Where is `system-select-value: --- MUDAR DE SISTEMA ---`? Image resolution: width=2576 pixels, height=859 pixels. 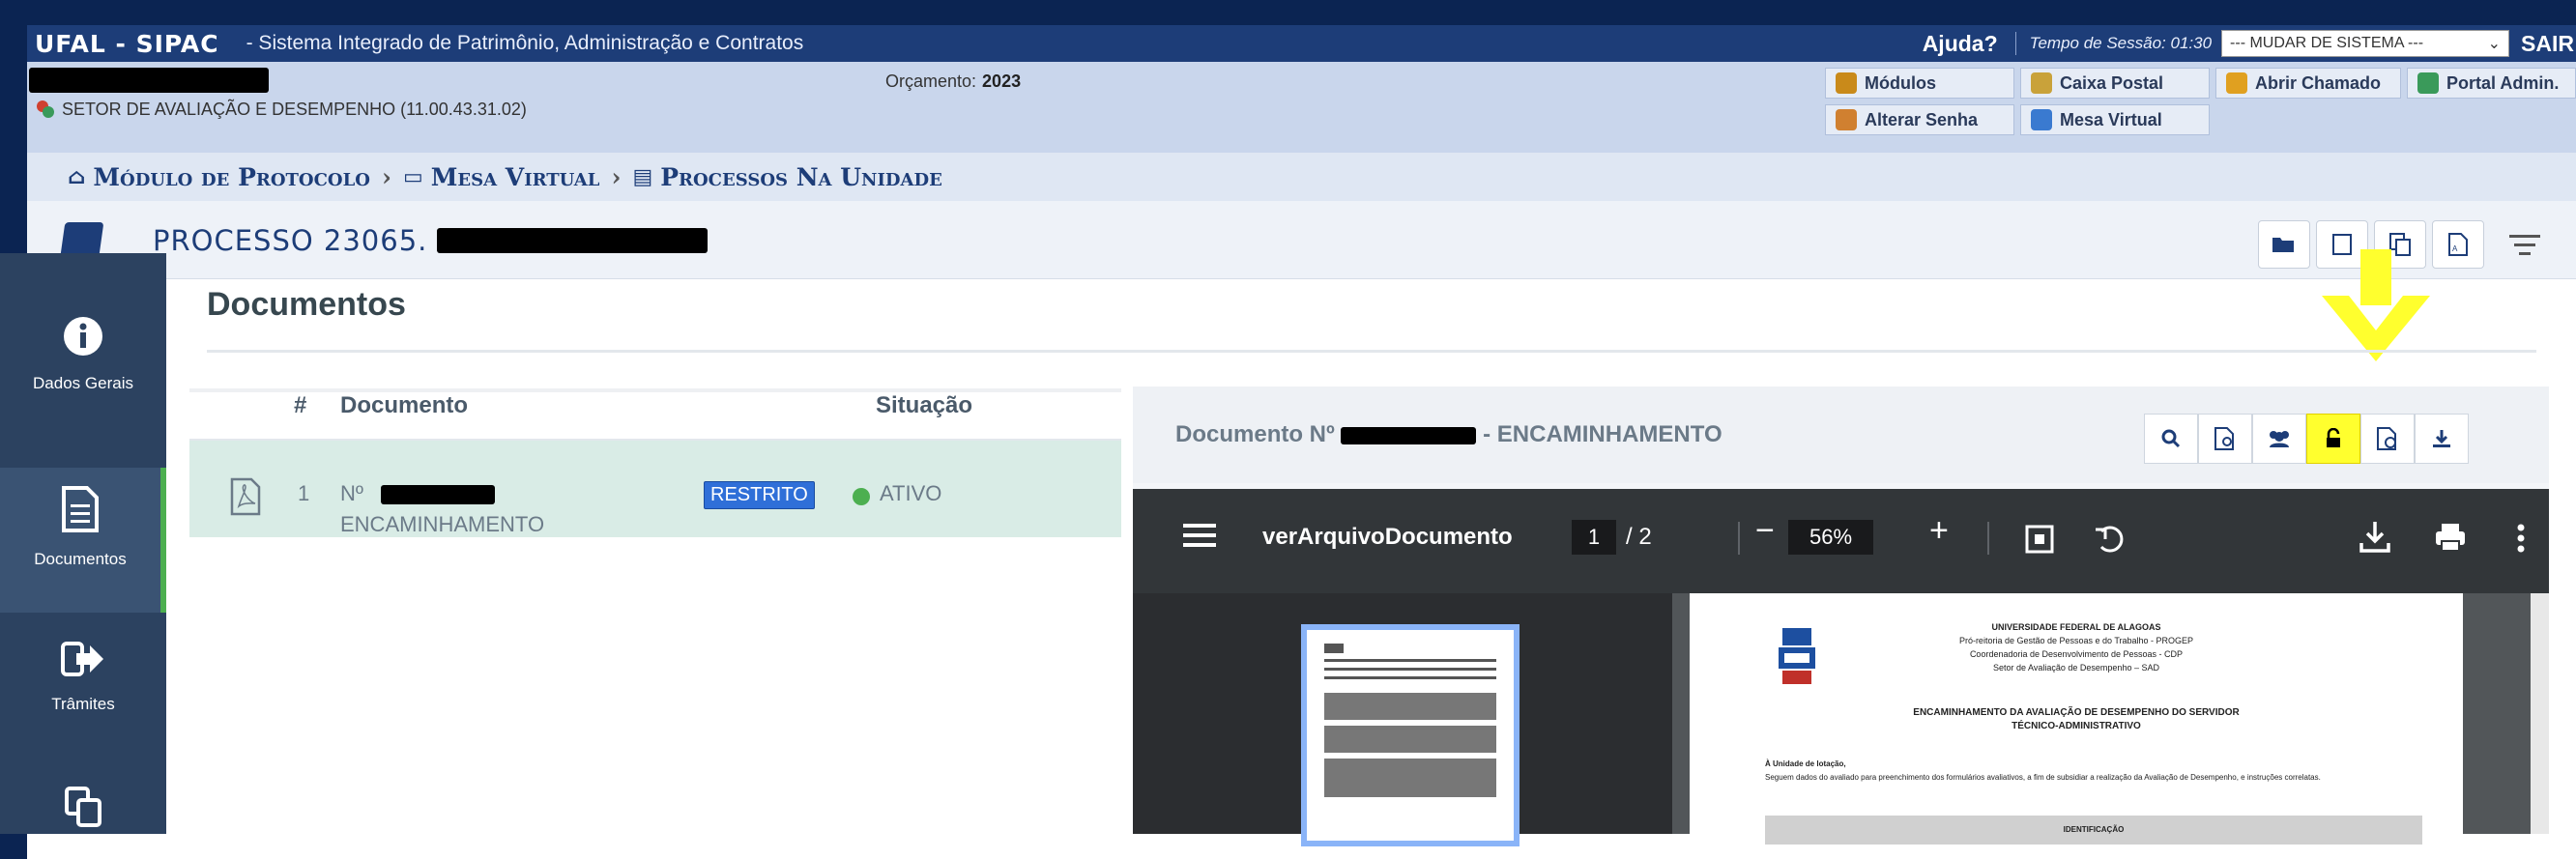
system-select-value: --- MUDAR DE SISTEMA --- is located at coordinates (2327, 43).